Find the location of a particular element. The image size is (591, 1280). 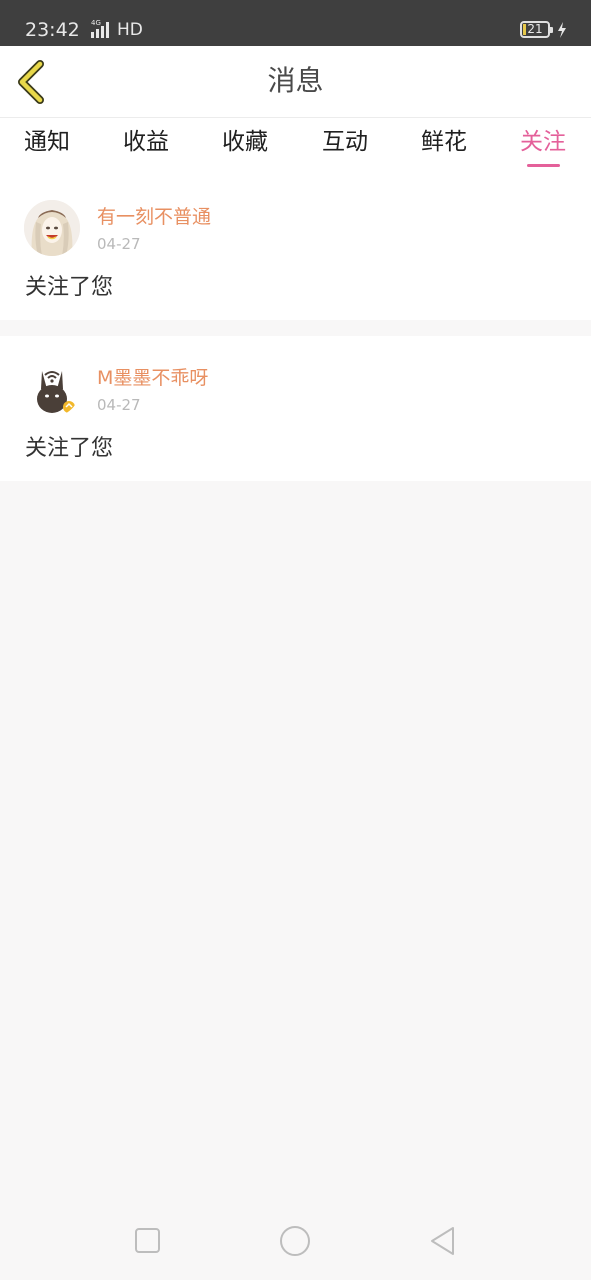

active-tab-indicator is located at coordinates (543, 165).